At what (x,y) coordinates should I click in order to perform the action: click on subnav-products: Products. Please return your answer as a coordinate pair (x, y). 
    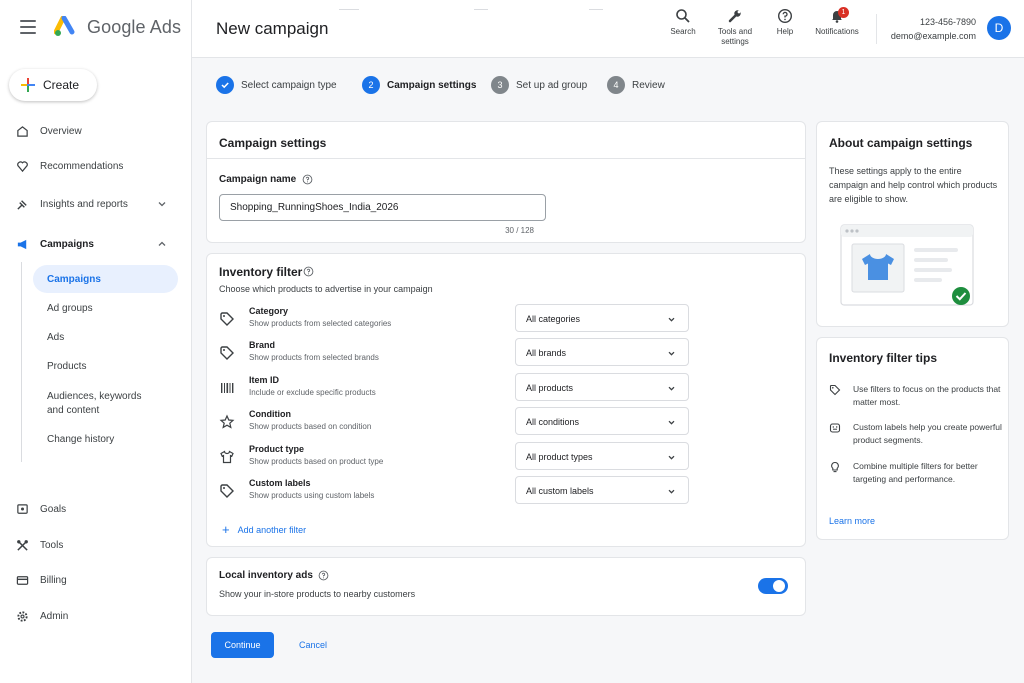
    Looking at the image, I should click on (105, 366).